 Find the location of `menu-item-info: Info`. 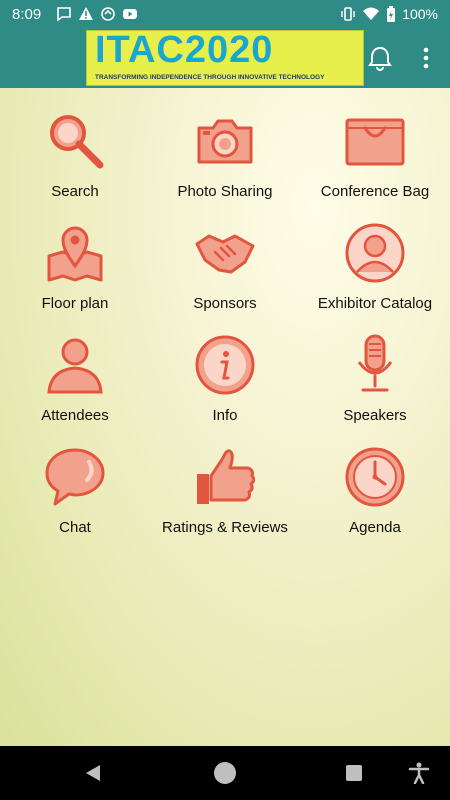

menu-item-info: Info is located at coordinates (225, 368).